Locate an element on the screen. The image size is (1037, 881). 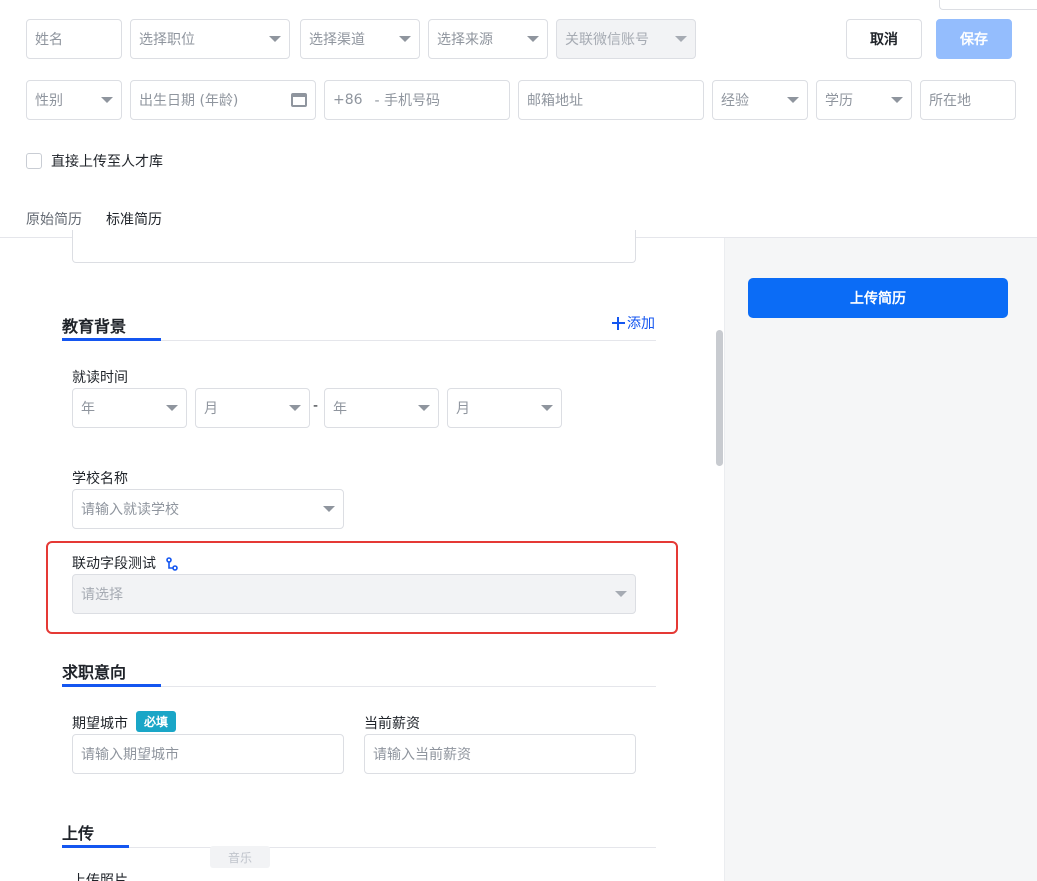
cancel-button: 取消 is located at coordinates (884, 39).